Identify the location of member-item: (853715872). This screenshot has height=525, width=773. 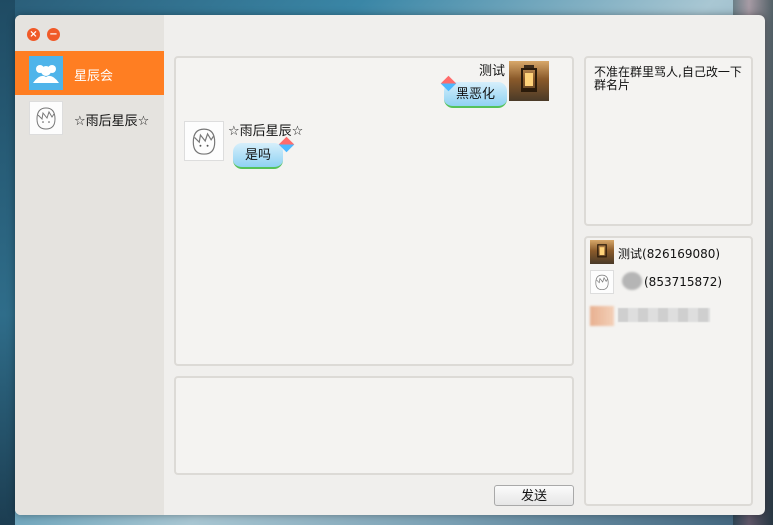
(670, 282).